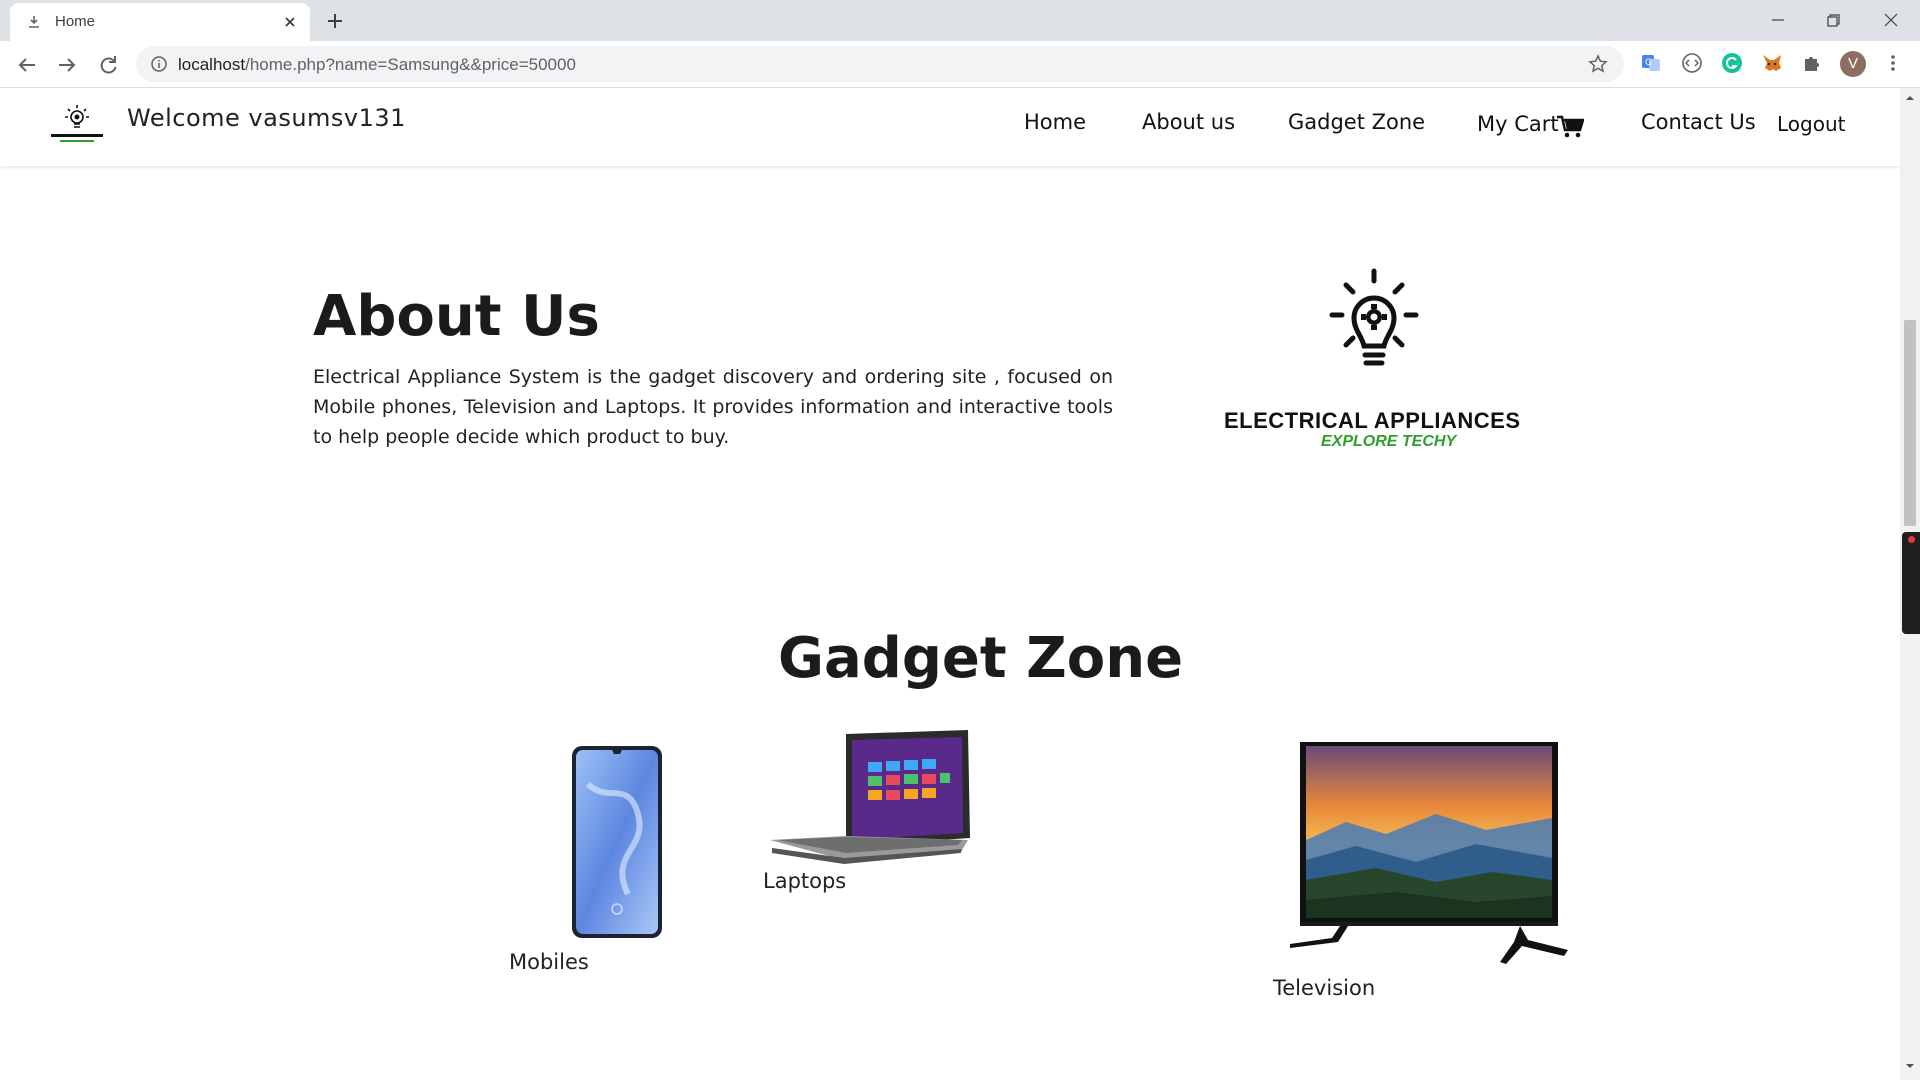 The width and height of the screenshot is (1920, 1080). What do you see at coordinates (1910, 98) in the screenshot?
I see `scroll-up-arrow-icon` at bounding box center [1910, 98].